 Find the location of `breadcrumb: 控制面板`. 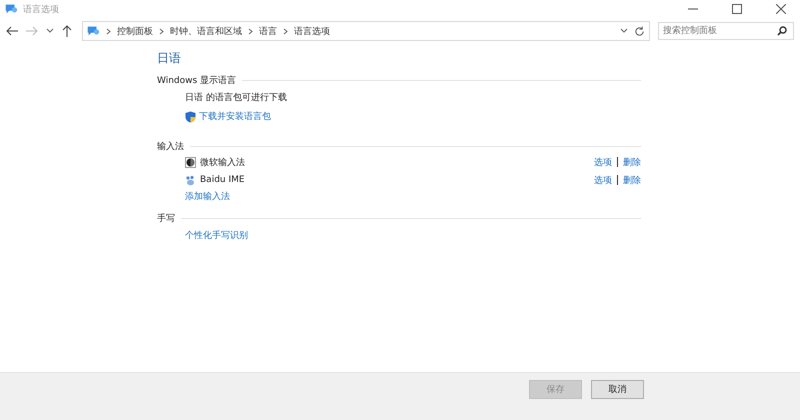

breadcrumb: 控制面板 is located at coordinates (135, 31).